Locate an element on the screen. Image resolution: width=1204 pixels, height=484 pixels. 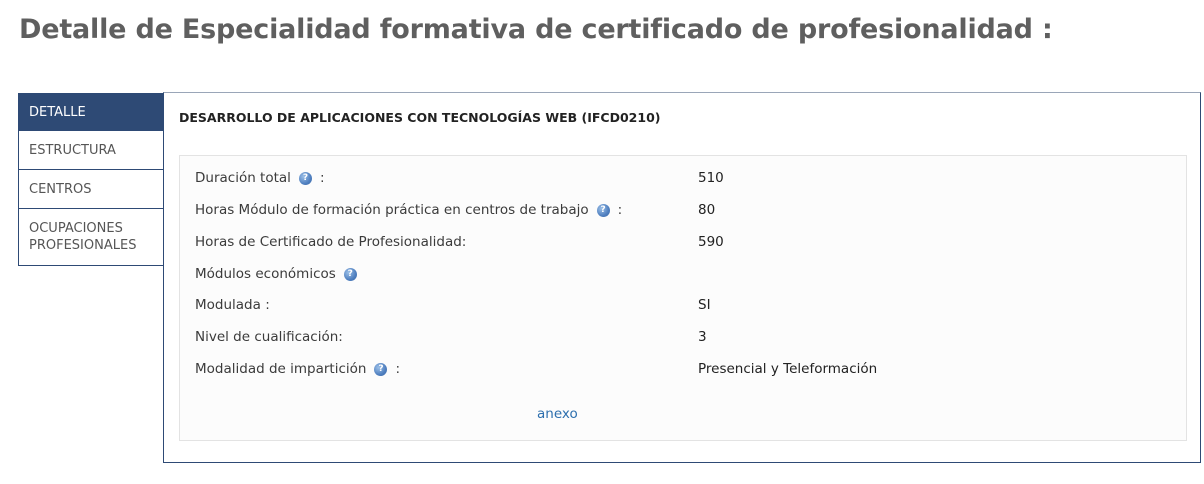
row-label: Módulos económicos is located at coordinates (265, 274).